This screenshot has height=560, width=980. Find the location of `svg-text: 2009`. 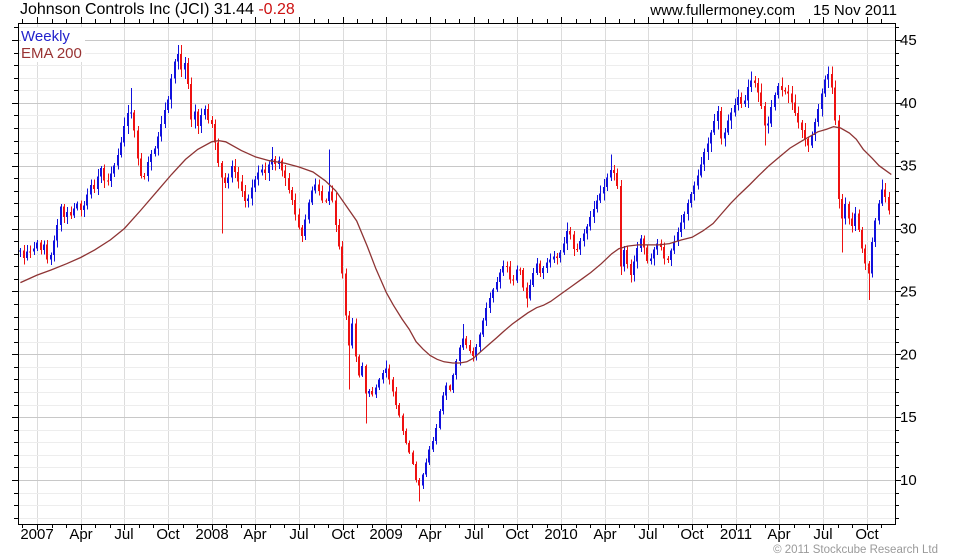

svg-text: 2009 is located at coordinates (385, 534).